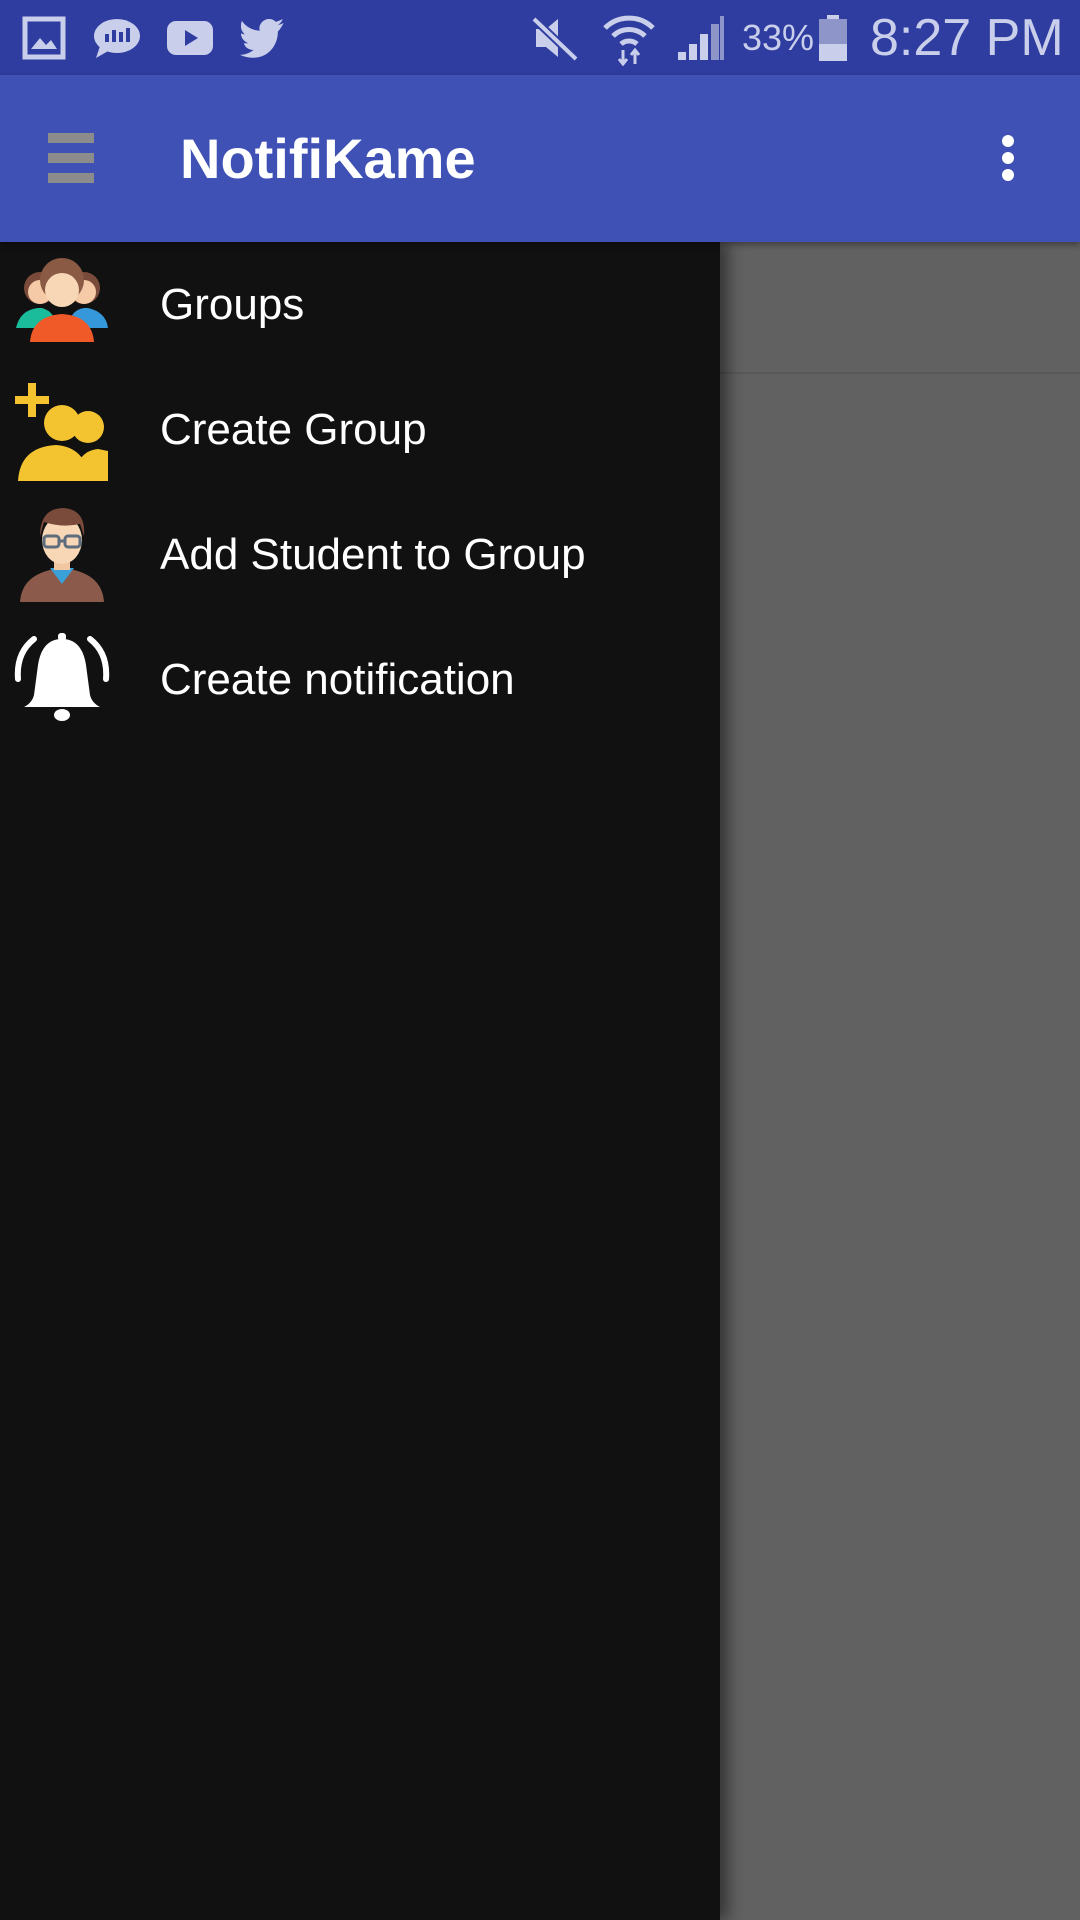 The image size is (1080, 1920). What do you see at coordinates (293, 429) in the screenshot?
I see `drawer-item-label: Create Group` at bounding box center [293, 429].